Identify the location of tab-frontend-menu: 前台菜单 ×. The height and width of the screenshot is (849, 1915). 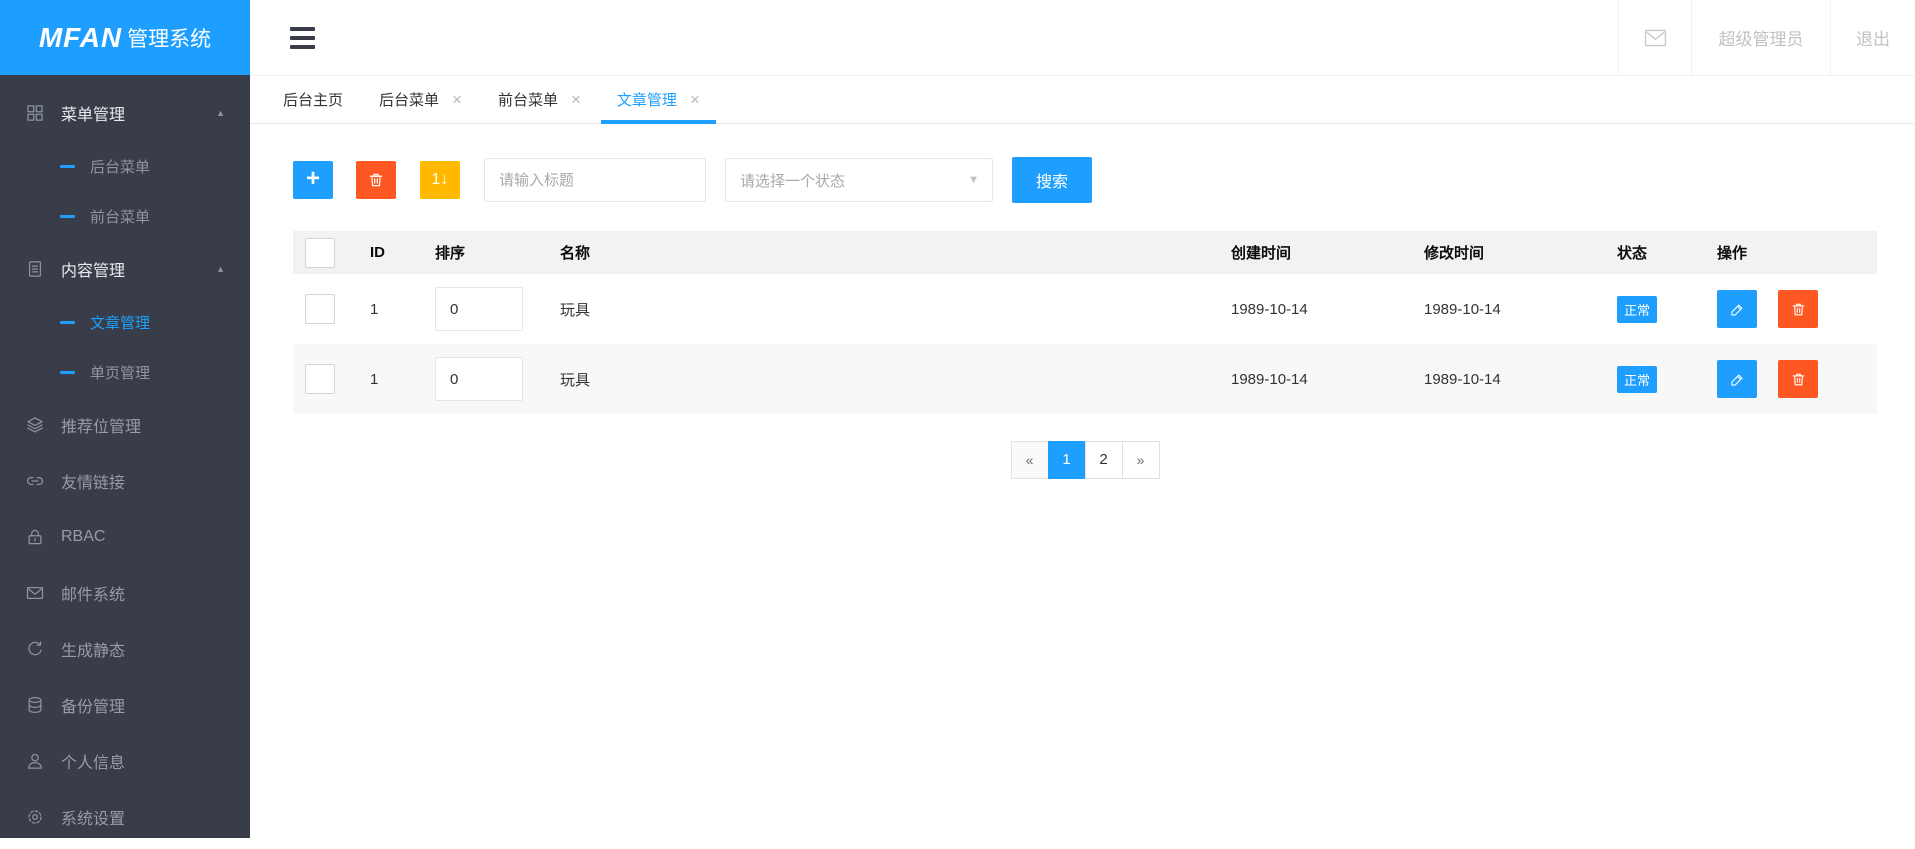
(539, 99).